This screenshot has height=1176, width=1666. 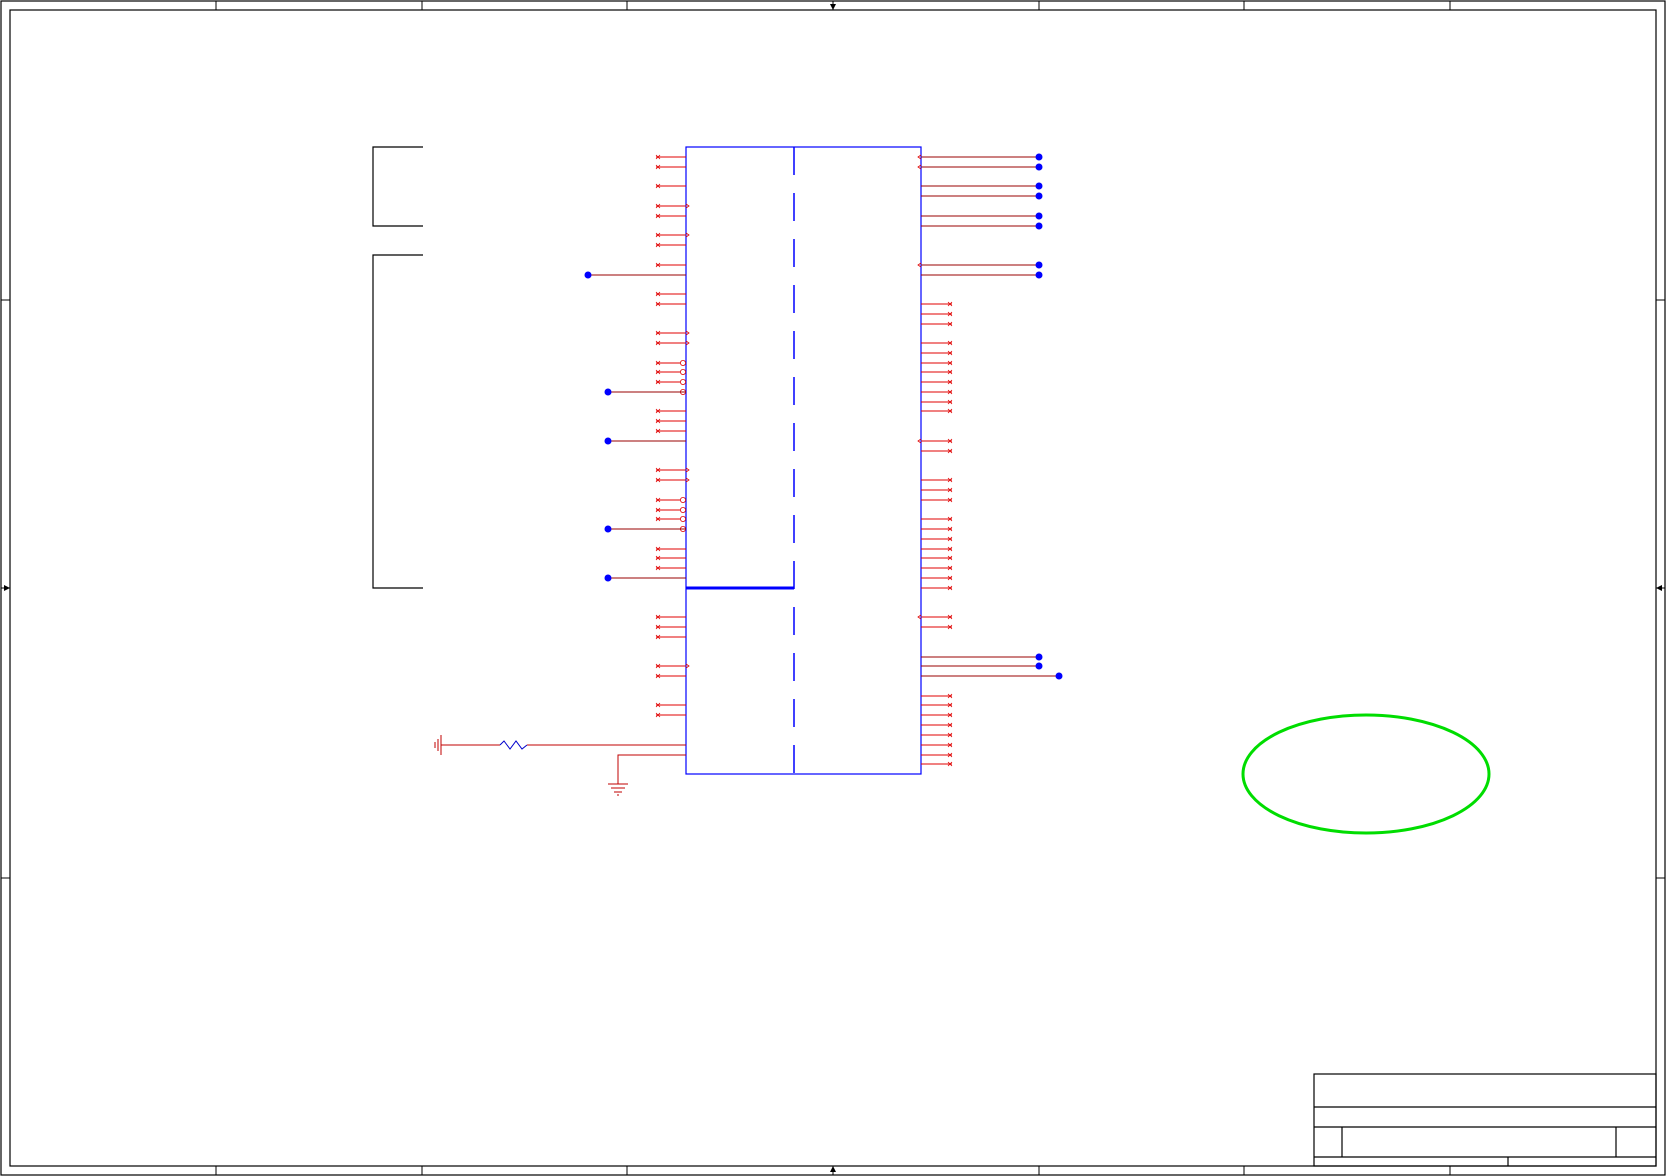 What do you see at coordinates (1366, 774) in the screenshot?
I see `highlight-ellipse` at bounding box center [1366, 774].